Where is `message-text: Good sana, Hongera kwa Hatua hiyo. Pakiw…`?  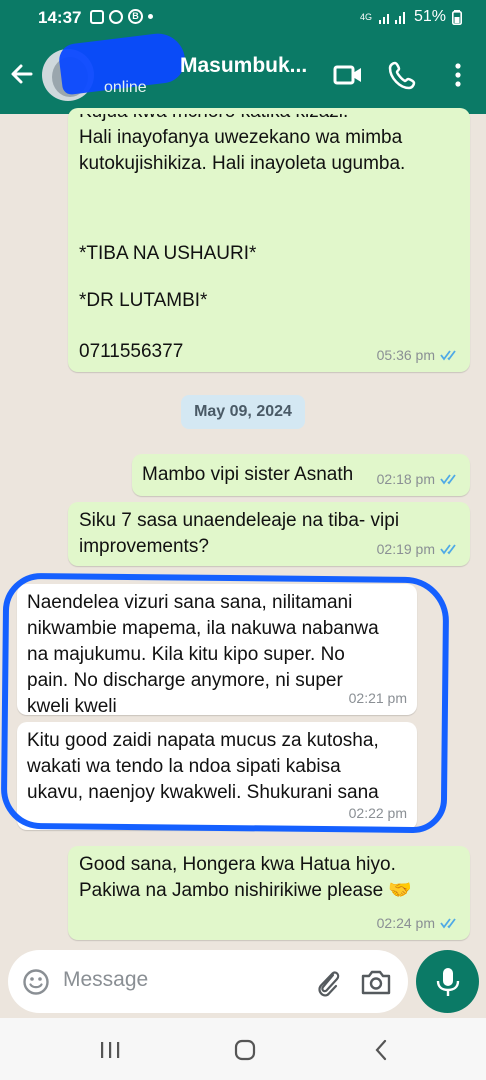
message-text: Good sana, Hongera kwa Hatua hiyo. Pakiw… is located at coordinates (245, 878).